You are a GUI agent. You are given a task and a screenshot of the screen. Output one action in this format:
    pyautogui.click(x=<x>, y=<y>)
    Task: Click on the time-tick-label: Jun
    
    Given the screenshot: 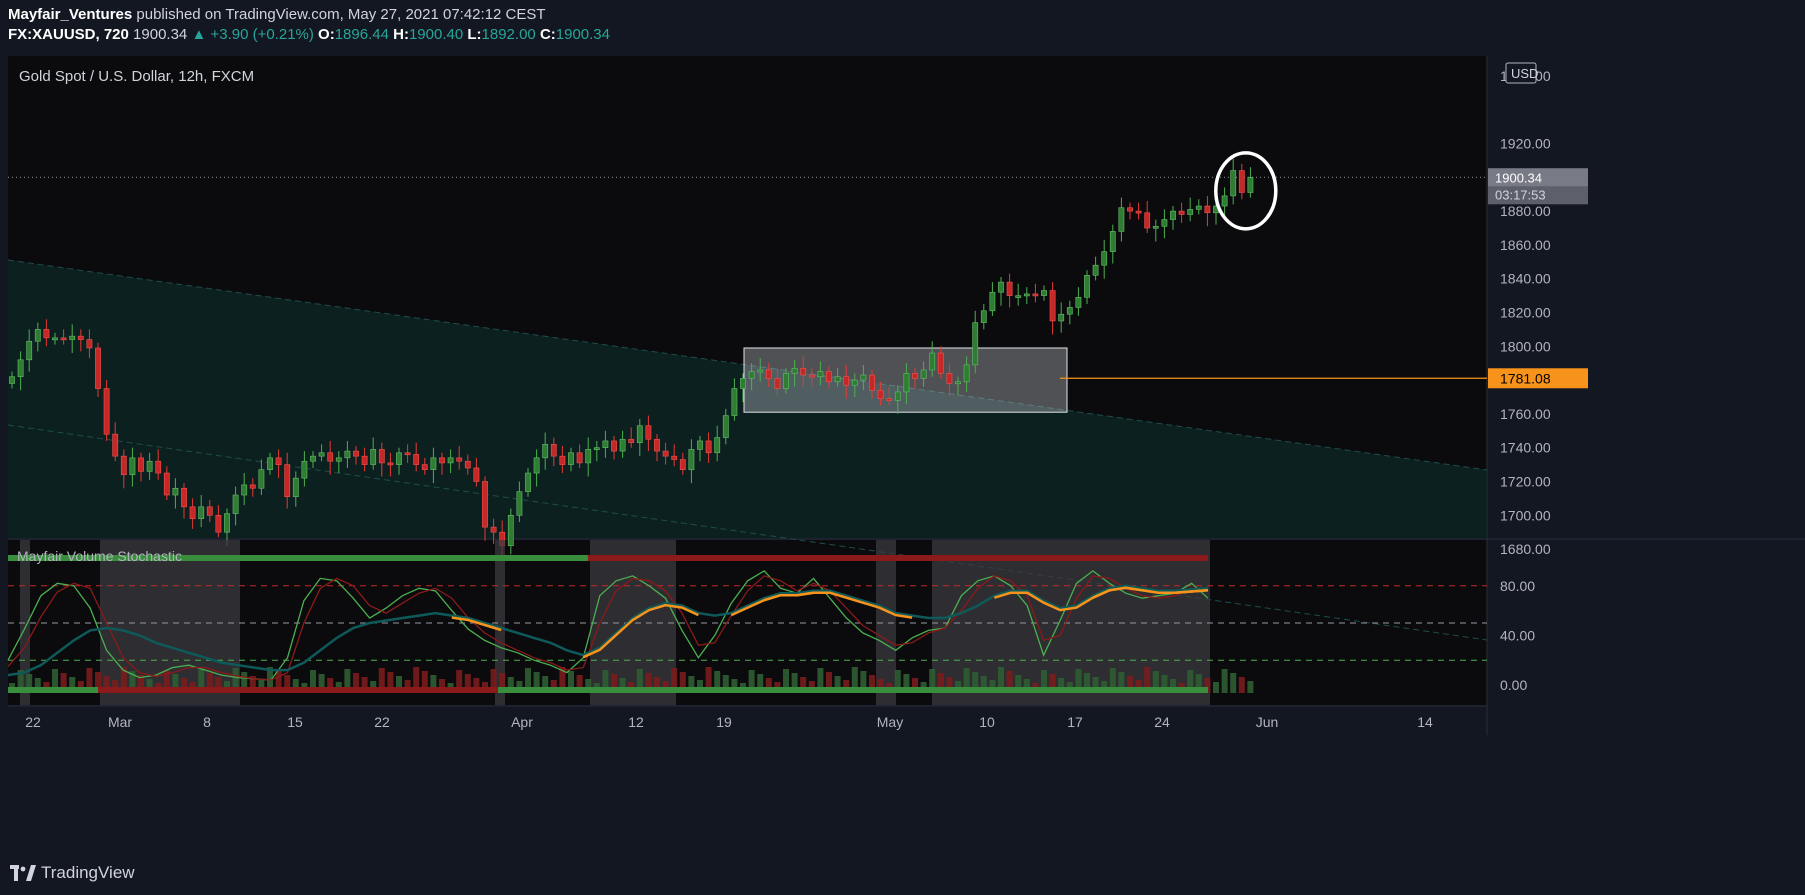 What is the action you would take?
    pyautogui.click(x=1267, y=722)
    